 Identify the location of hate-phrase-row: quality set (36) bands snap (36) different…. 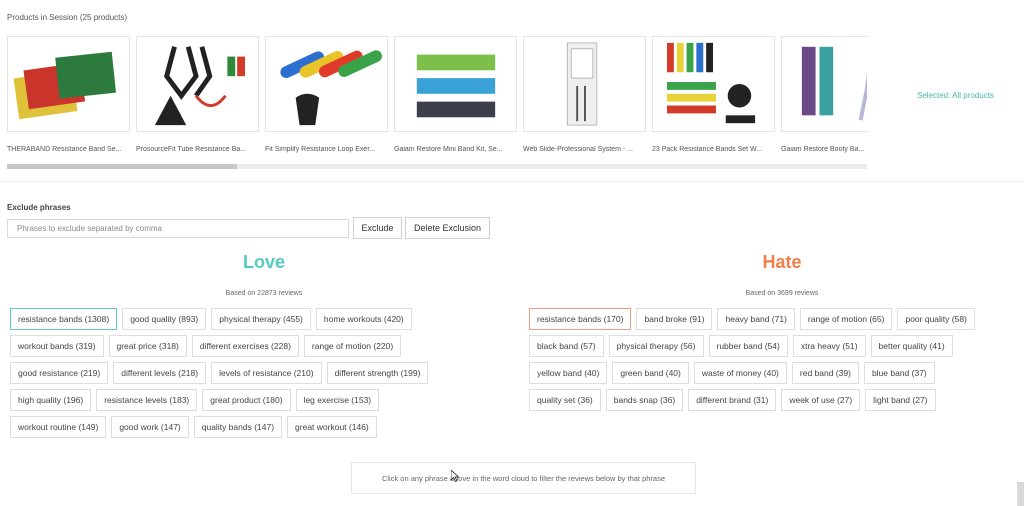
(752, 400).